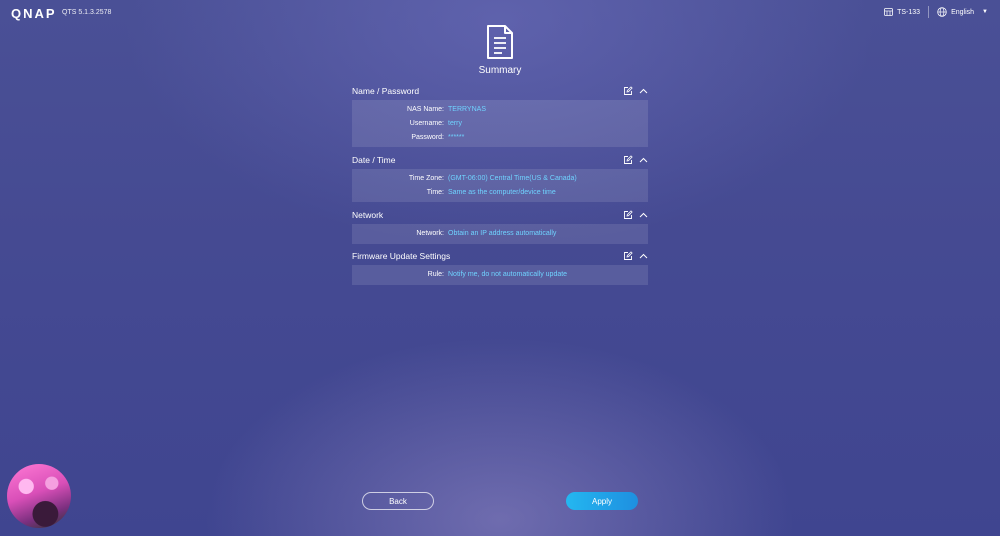 The width and height of the screenshot is (1000, 536). I want to click on language-label: English, so click(963, 12).